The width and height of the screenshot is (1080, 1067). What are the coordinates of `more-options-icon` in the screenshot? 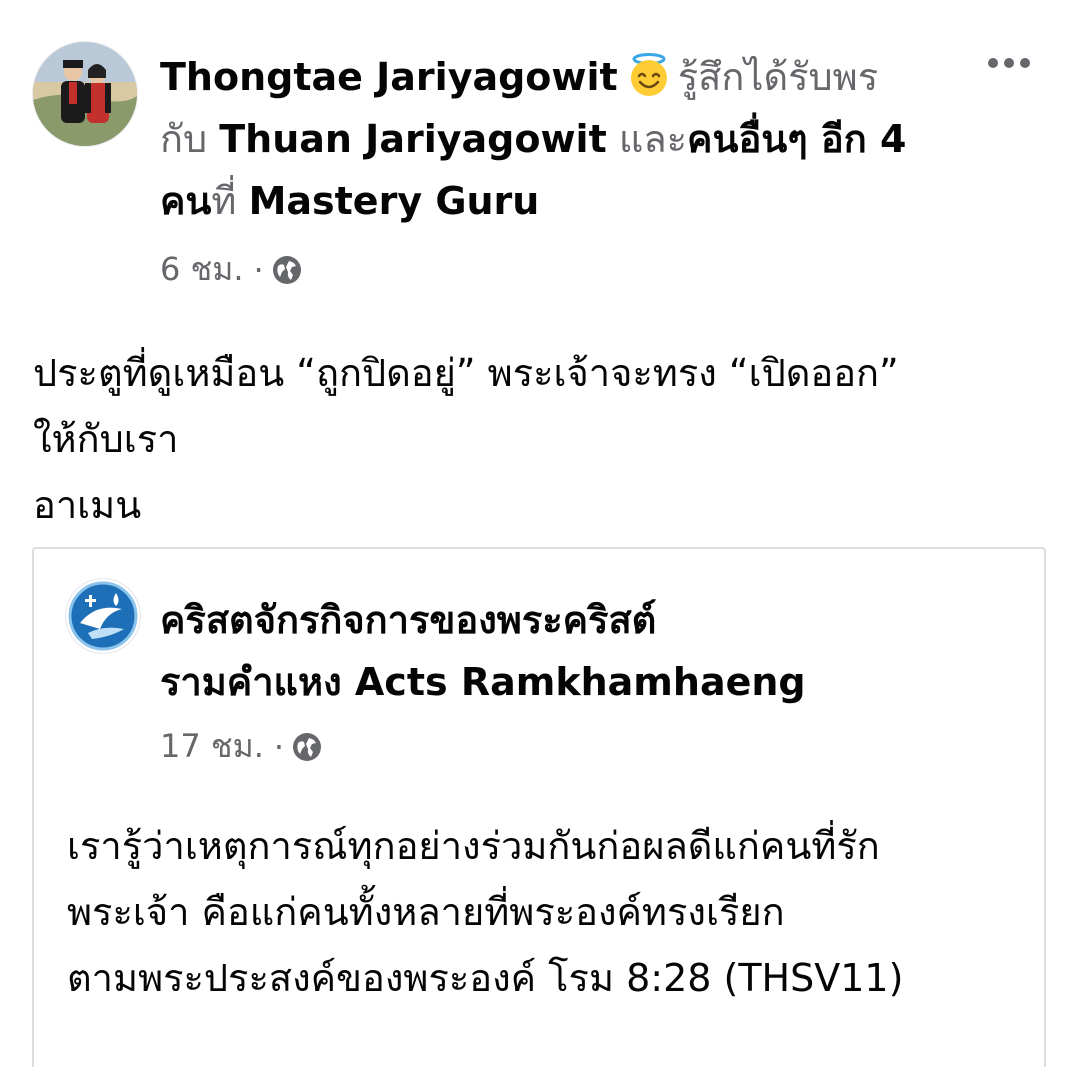 It's located at (1009, 63).